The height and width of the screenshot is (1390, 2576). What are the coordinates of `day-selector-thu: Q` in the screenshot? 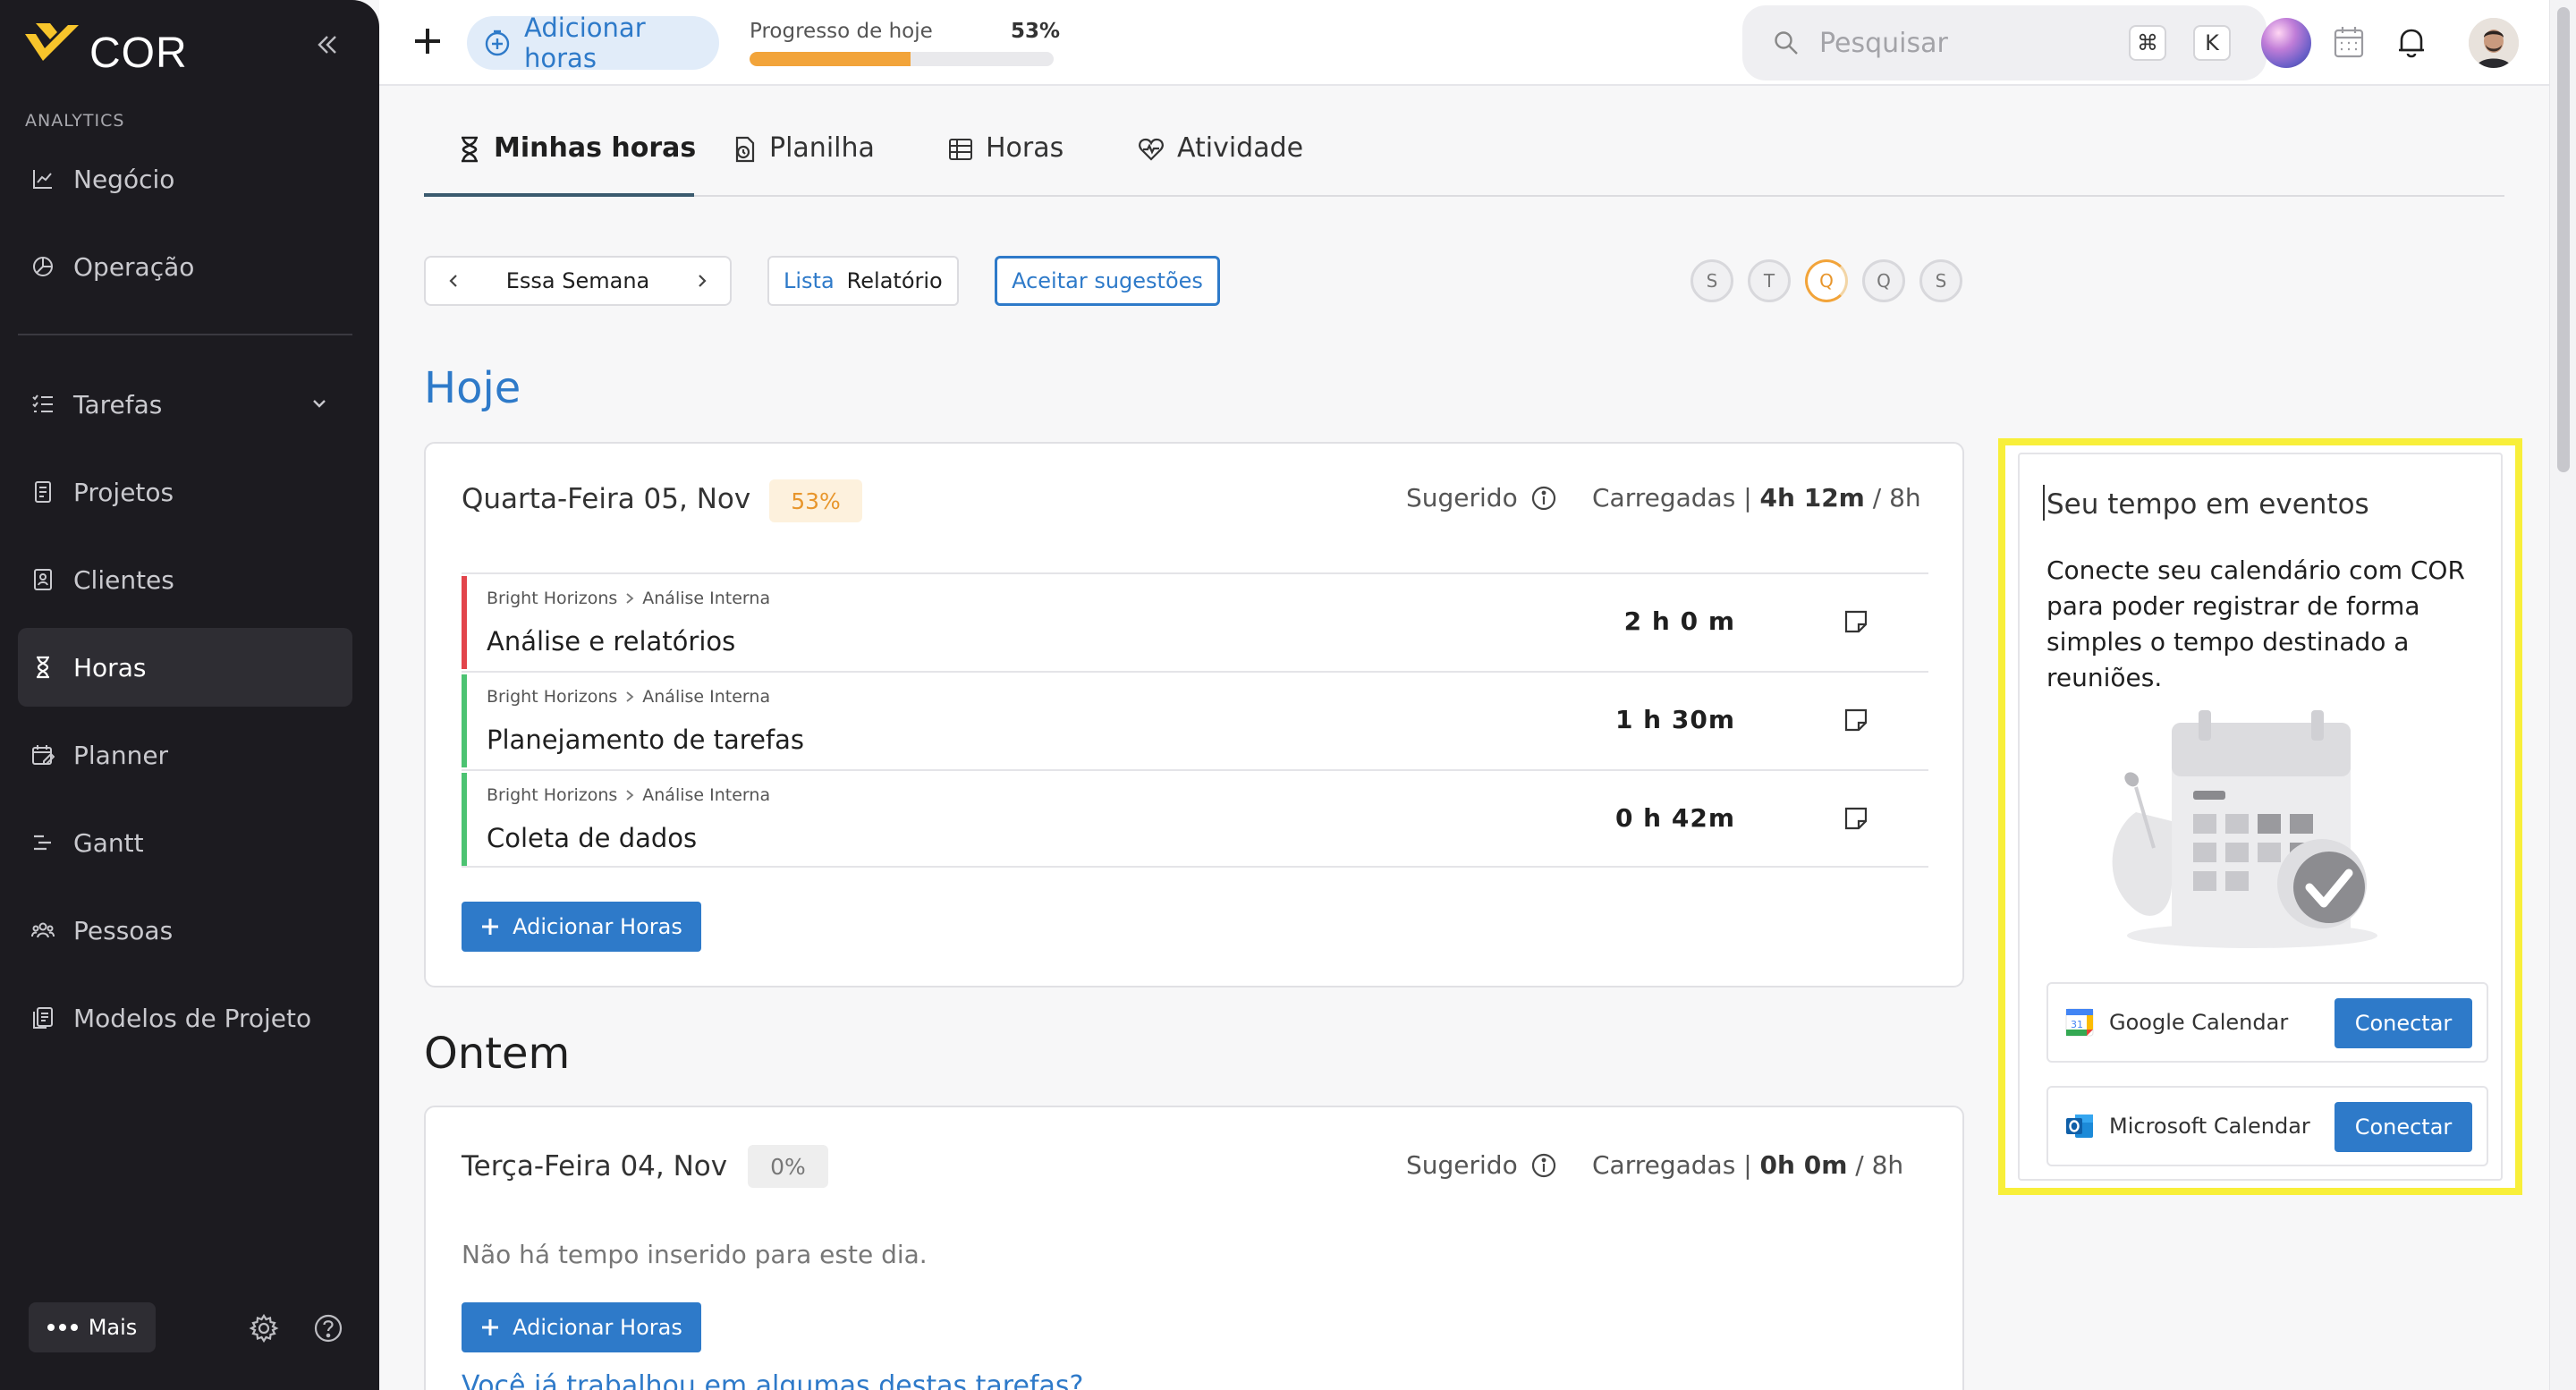 It's located at (1883, 280).